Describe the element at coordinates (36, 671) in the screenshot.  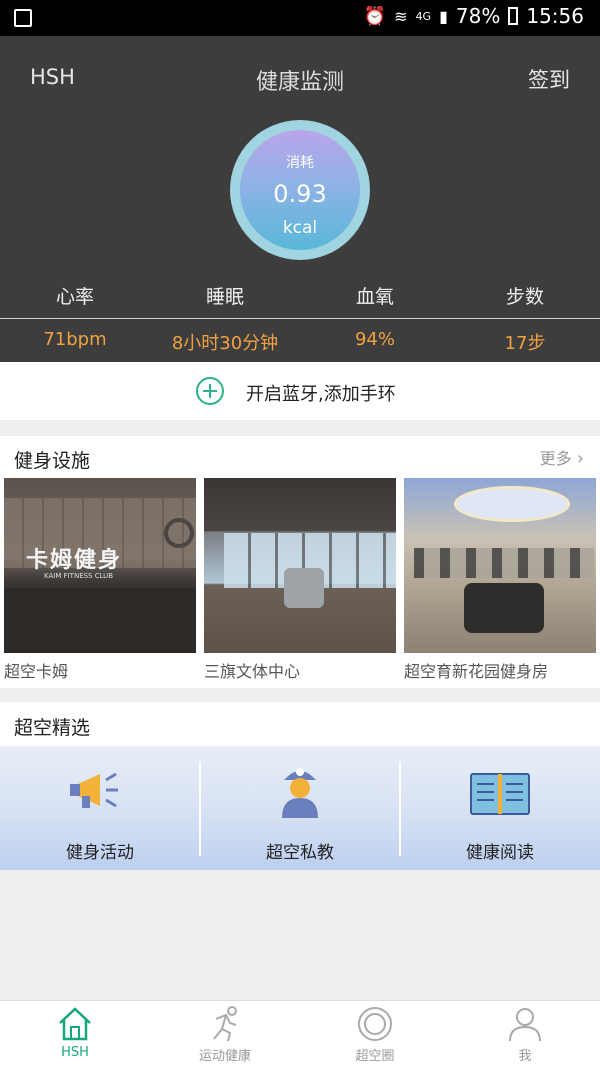
I see `facility-name: 超空卡姆` at that location.